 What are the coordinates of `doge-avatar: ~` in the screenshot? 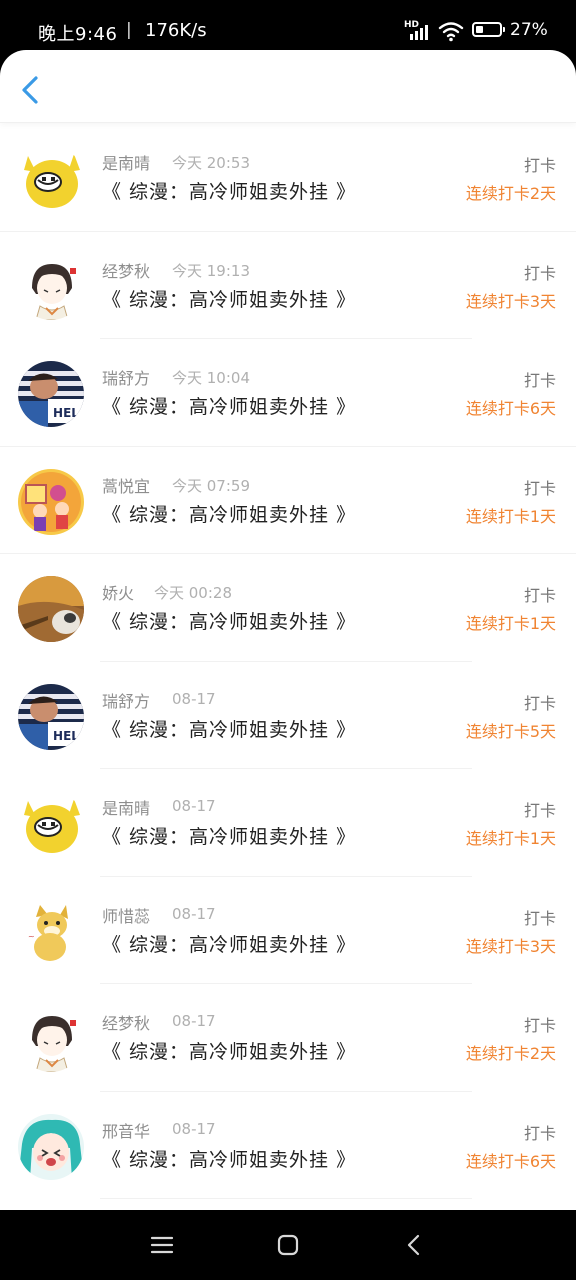 It's located at (51, 931).